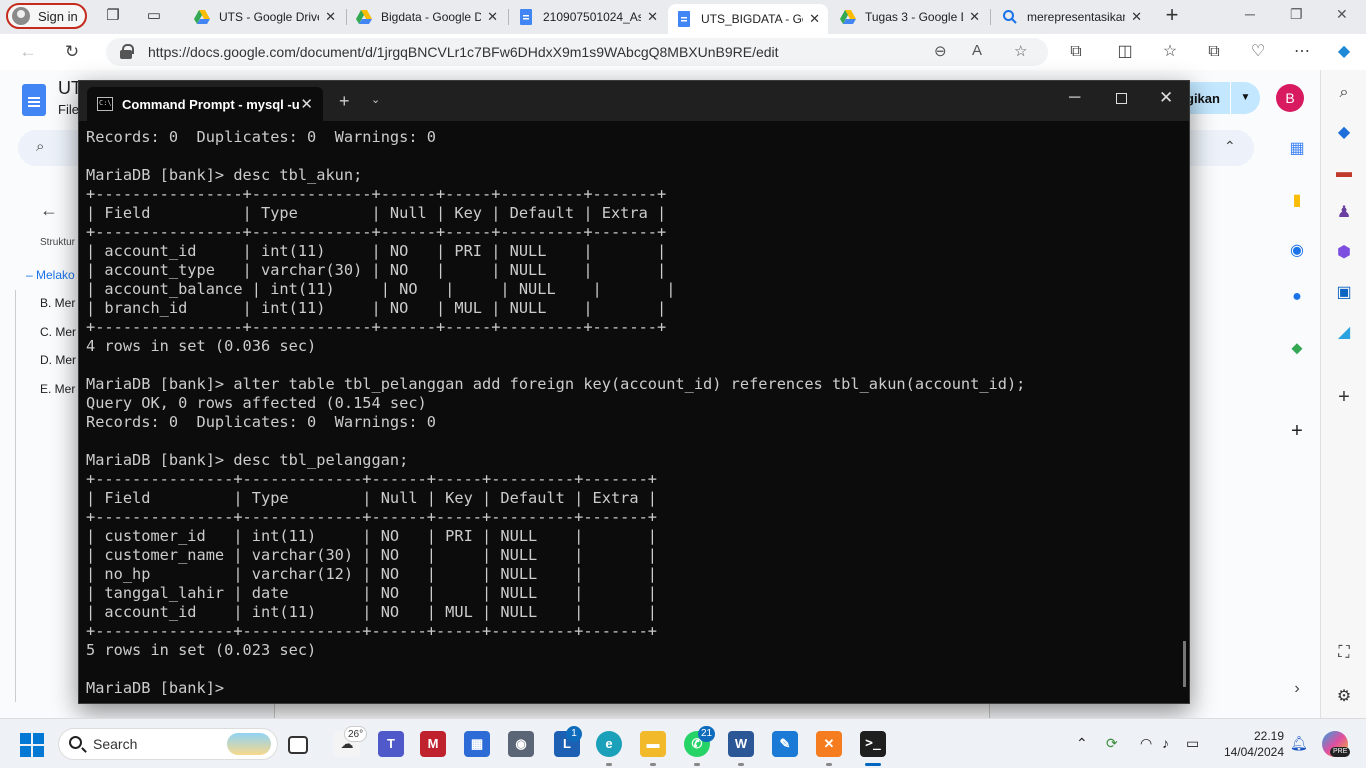 This screenshot has width=1366, height=768. I want to click on calendar-icon: ▦, so click(1297, 148).